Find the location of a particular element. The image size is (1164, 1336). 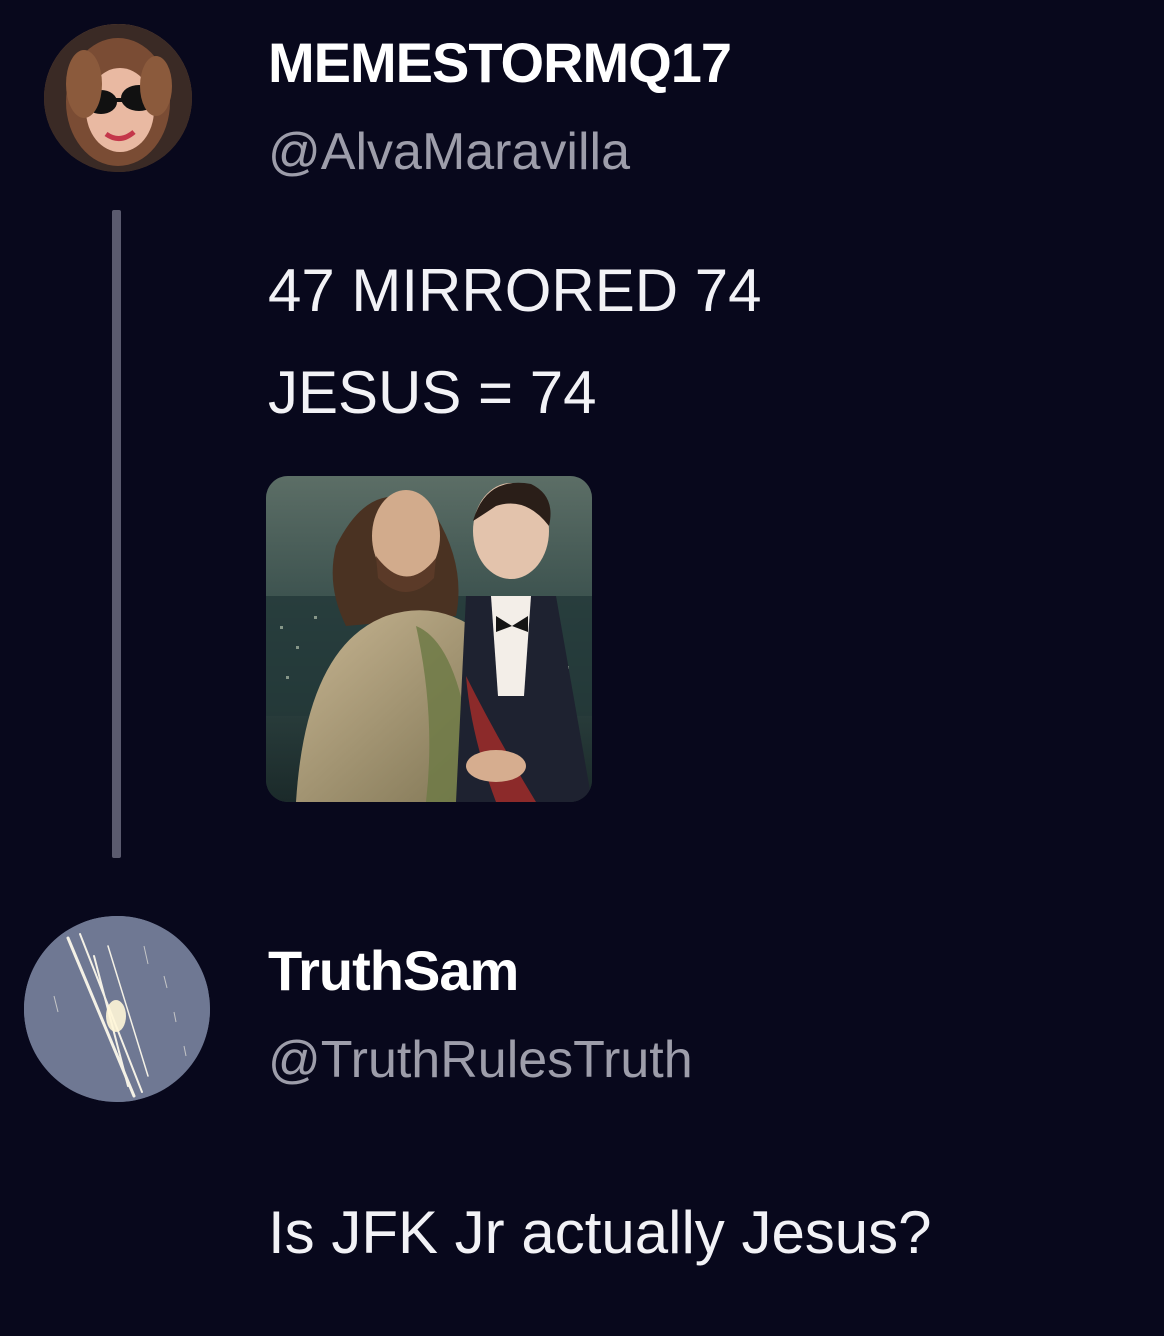

handle: @AlvaMaravilla is located at coordinates (449, 152).